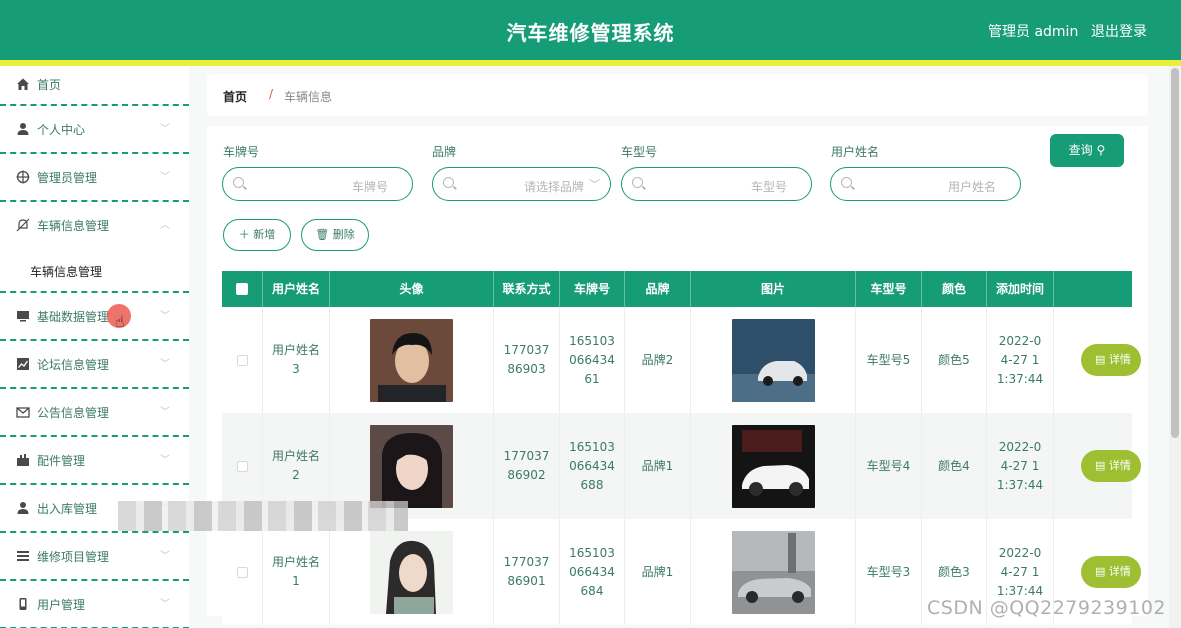 This screenshot has width=1181, height=628. I want to click on select-all-checkbox, so click(242, 289).